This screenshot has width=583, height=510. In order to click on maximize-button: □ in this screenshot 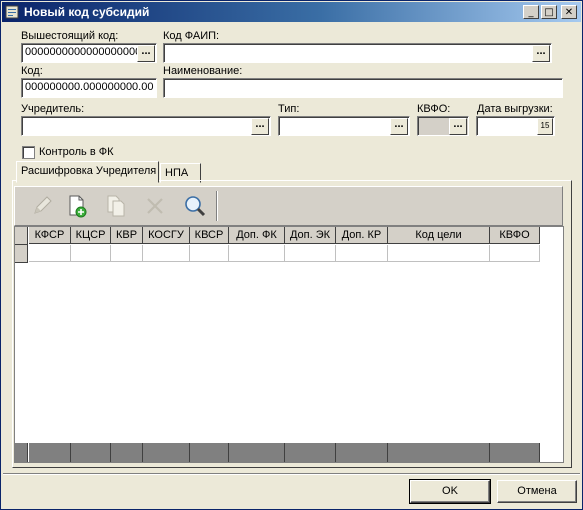, I will do `click(549, 12)`.